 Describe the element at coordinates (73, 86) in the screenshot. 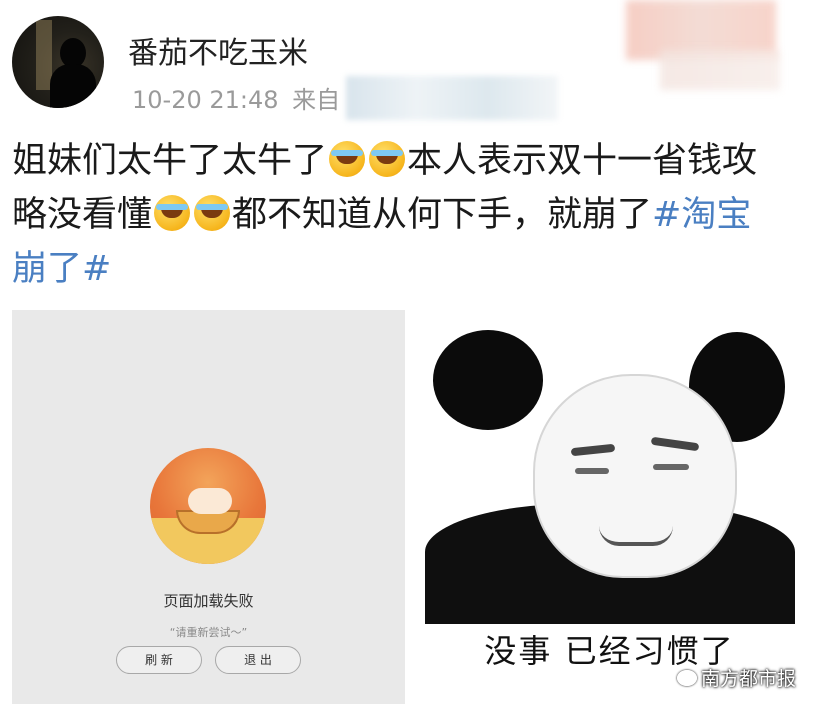

I see `avatar-silhouette-body` at that location.